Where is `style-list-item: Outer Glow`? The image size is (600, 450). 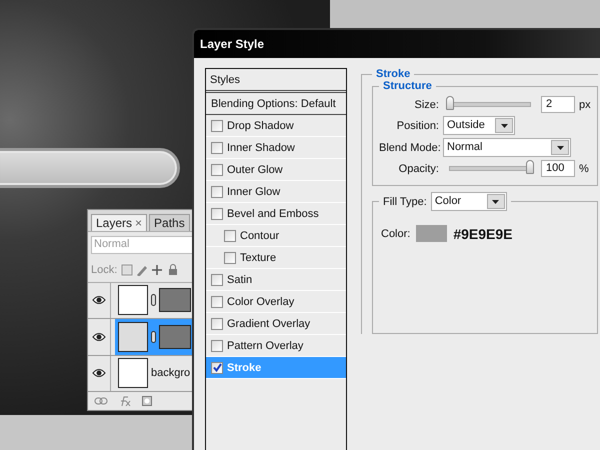
style-list-item: Outer Glow is located at coordinates (276, 170).